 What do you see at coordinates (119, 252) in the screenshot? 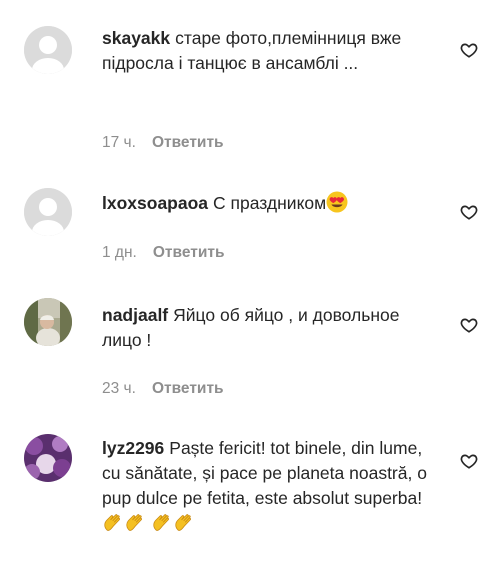
I see `comment-time: 1 дн.` at bounding box center [119, 252].